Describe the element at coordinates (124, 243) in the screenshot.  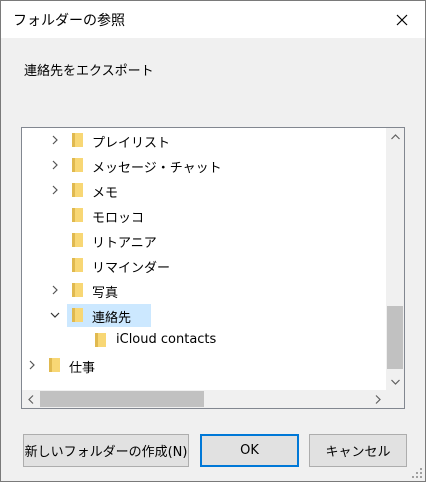
I see `tree-item-label: リトアニア` at that location.